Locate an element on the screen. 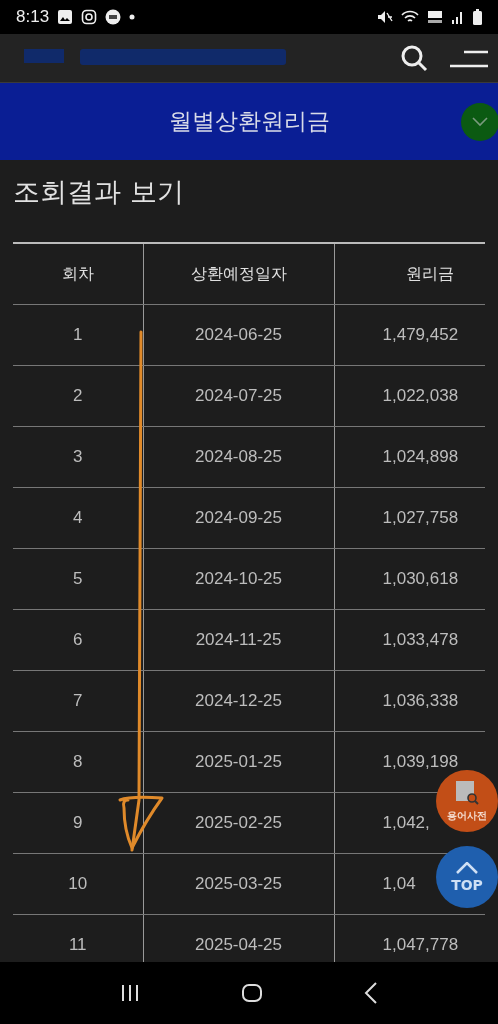 This screenshot has width=498, height=1024. table-cell: 2025-01-25 is located at coordinates (238, 761).